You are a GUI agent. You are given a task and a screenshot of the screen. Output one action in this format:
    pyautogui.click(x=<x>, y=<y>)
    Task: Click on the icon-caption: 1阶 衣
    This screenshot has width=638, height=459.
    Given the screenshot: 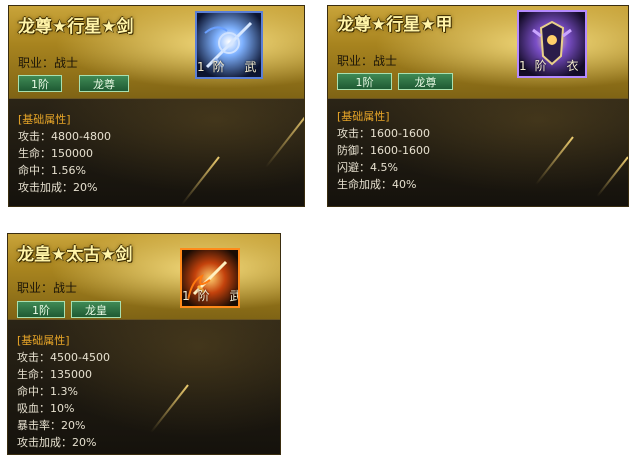 What is the action you would take?
    pyautogui.click(x=552, y=65)
    